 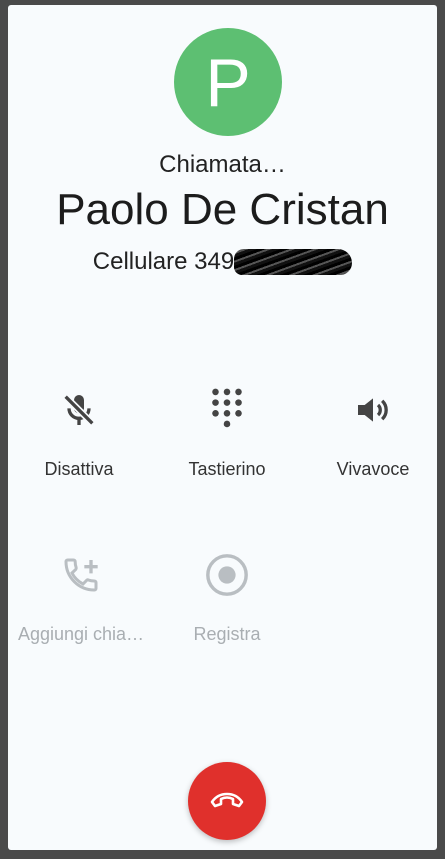 I want to click on record-button: Registra, so click(x=227, y=596).